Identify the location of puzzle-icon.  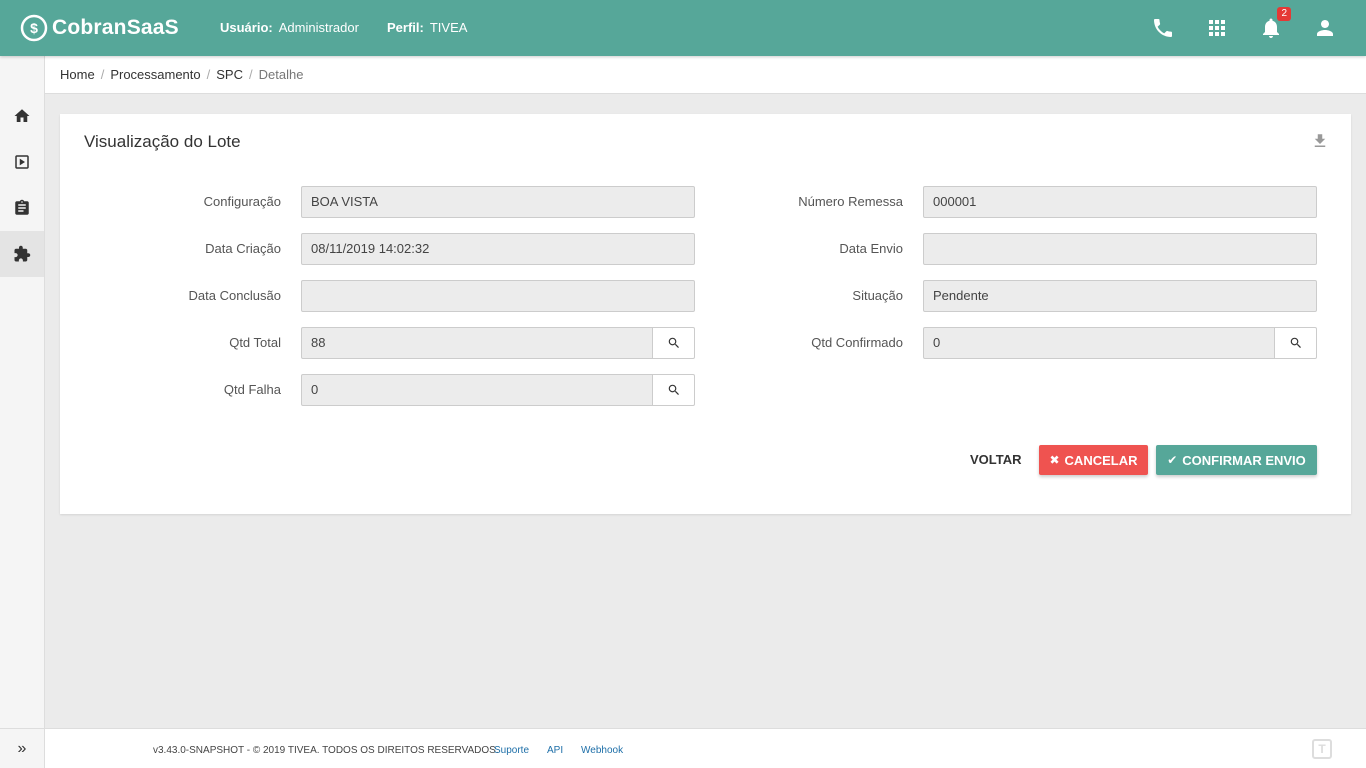
(22, 253).